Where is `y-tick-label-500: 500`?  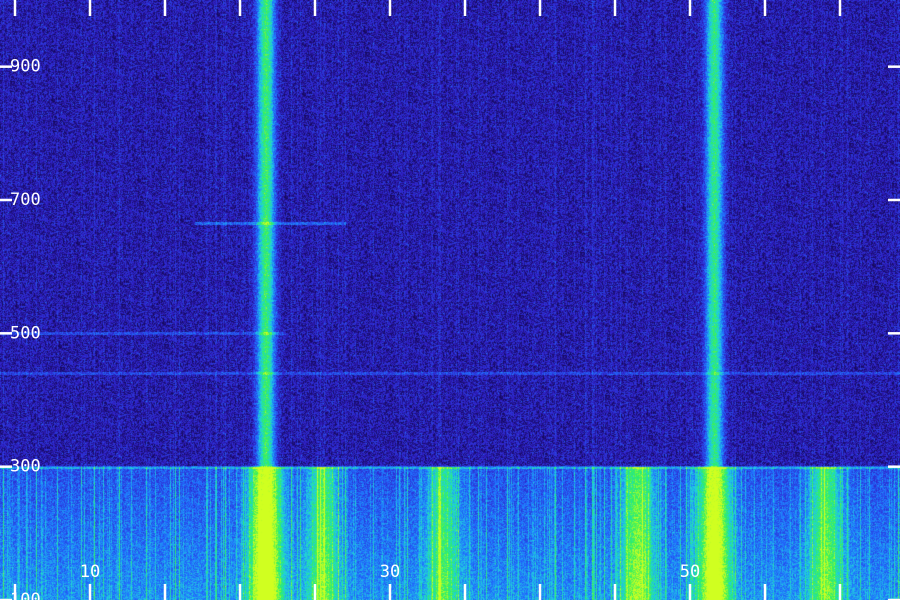 y-tick-label-500: 500 is located at coordinates (25, 333).